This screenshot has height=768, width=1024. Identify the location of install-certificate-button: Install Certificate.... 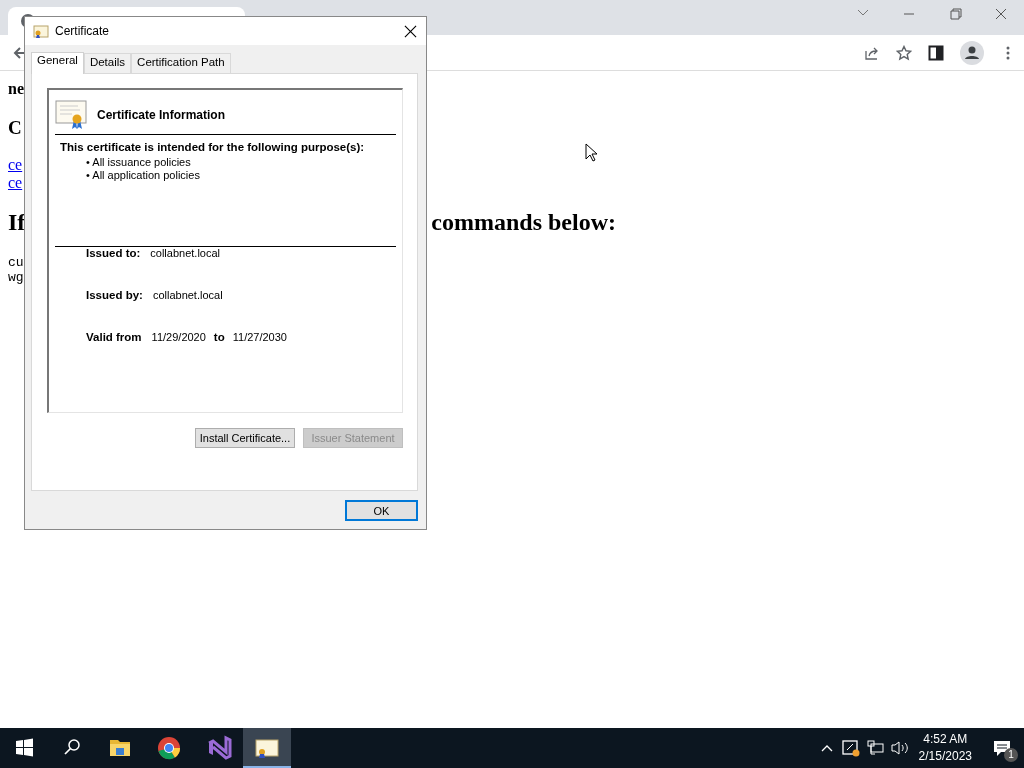
(245, 438).